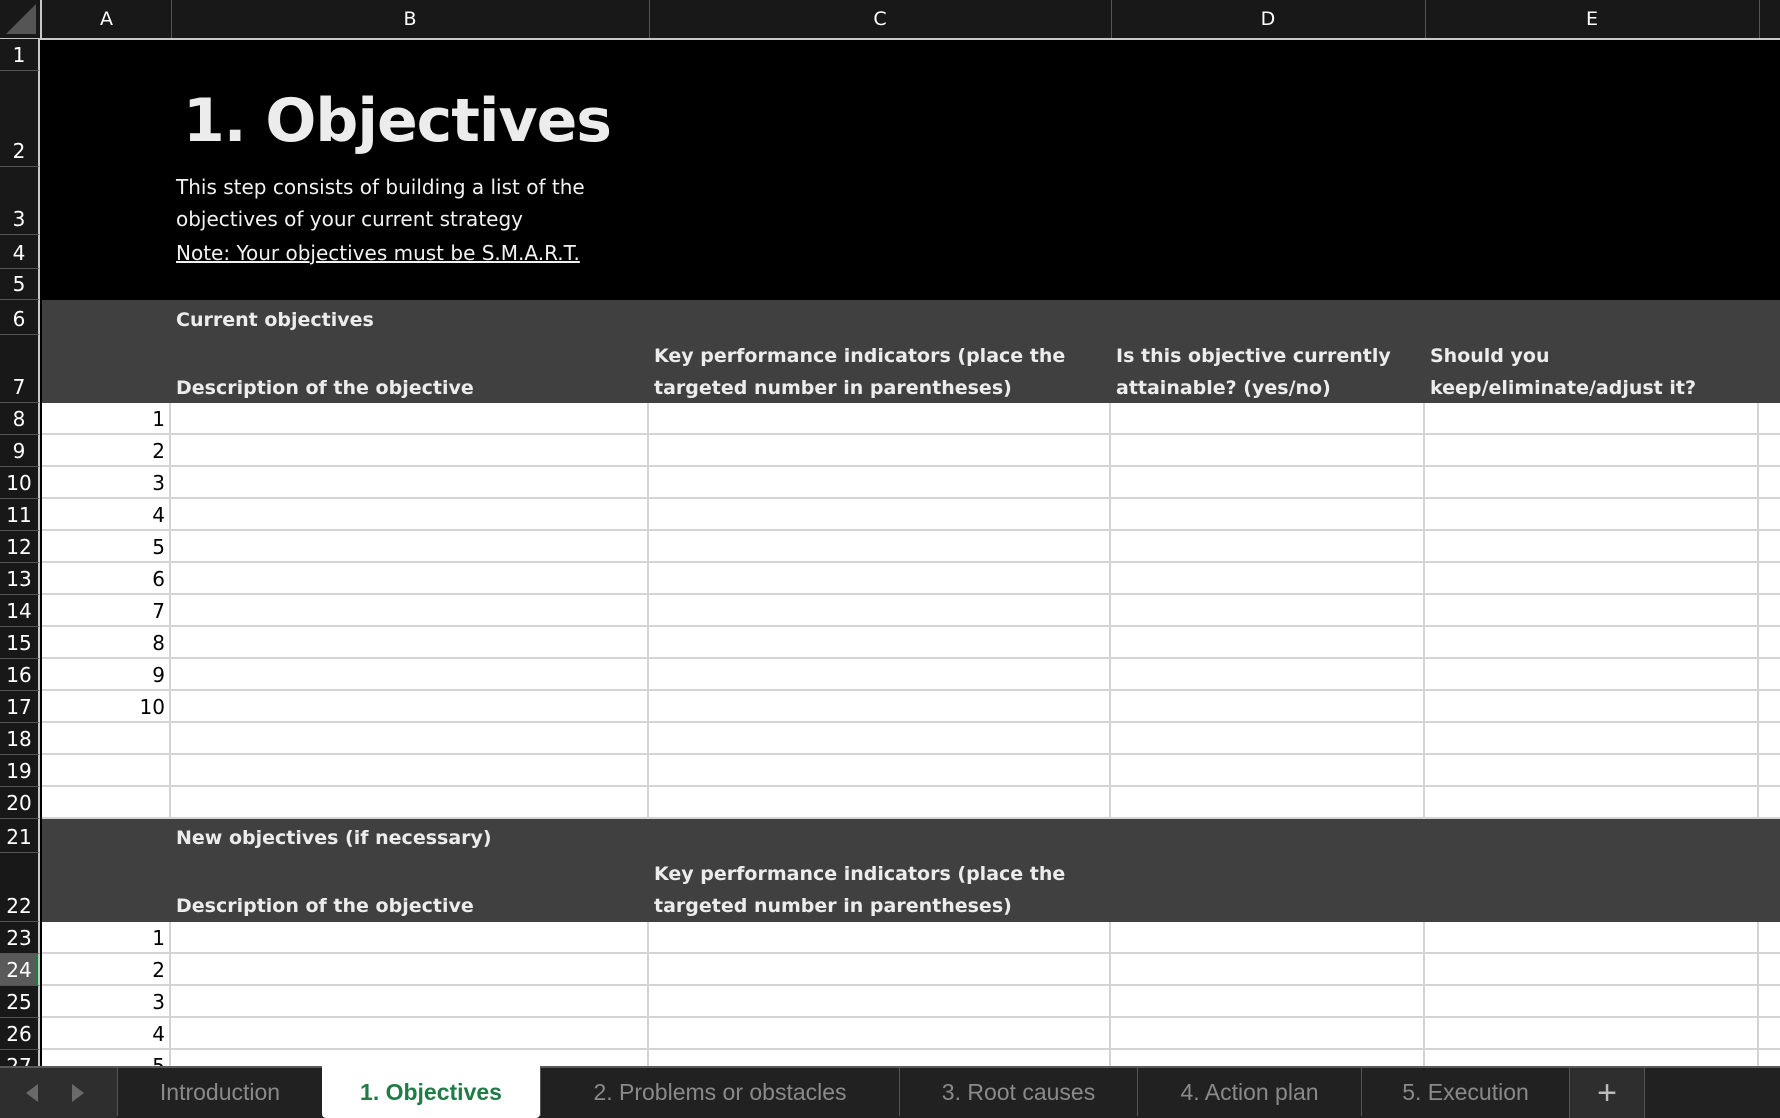  I want to click on cell-a: 4, so click(106, 1033).